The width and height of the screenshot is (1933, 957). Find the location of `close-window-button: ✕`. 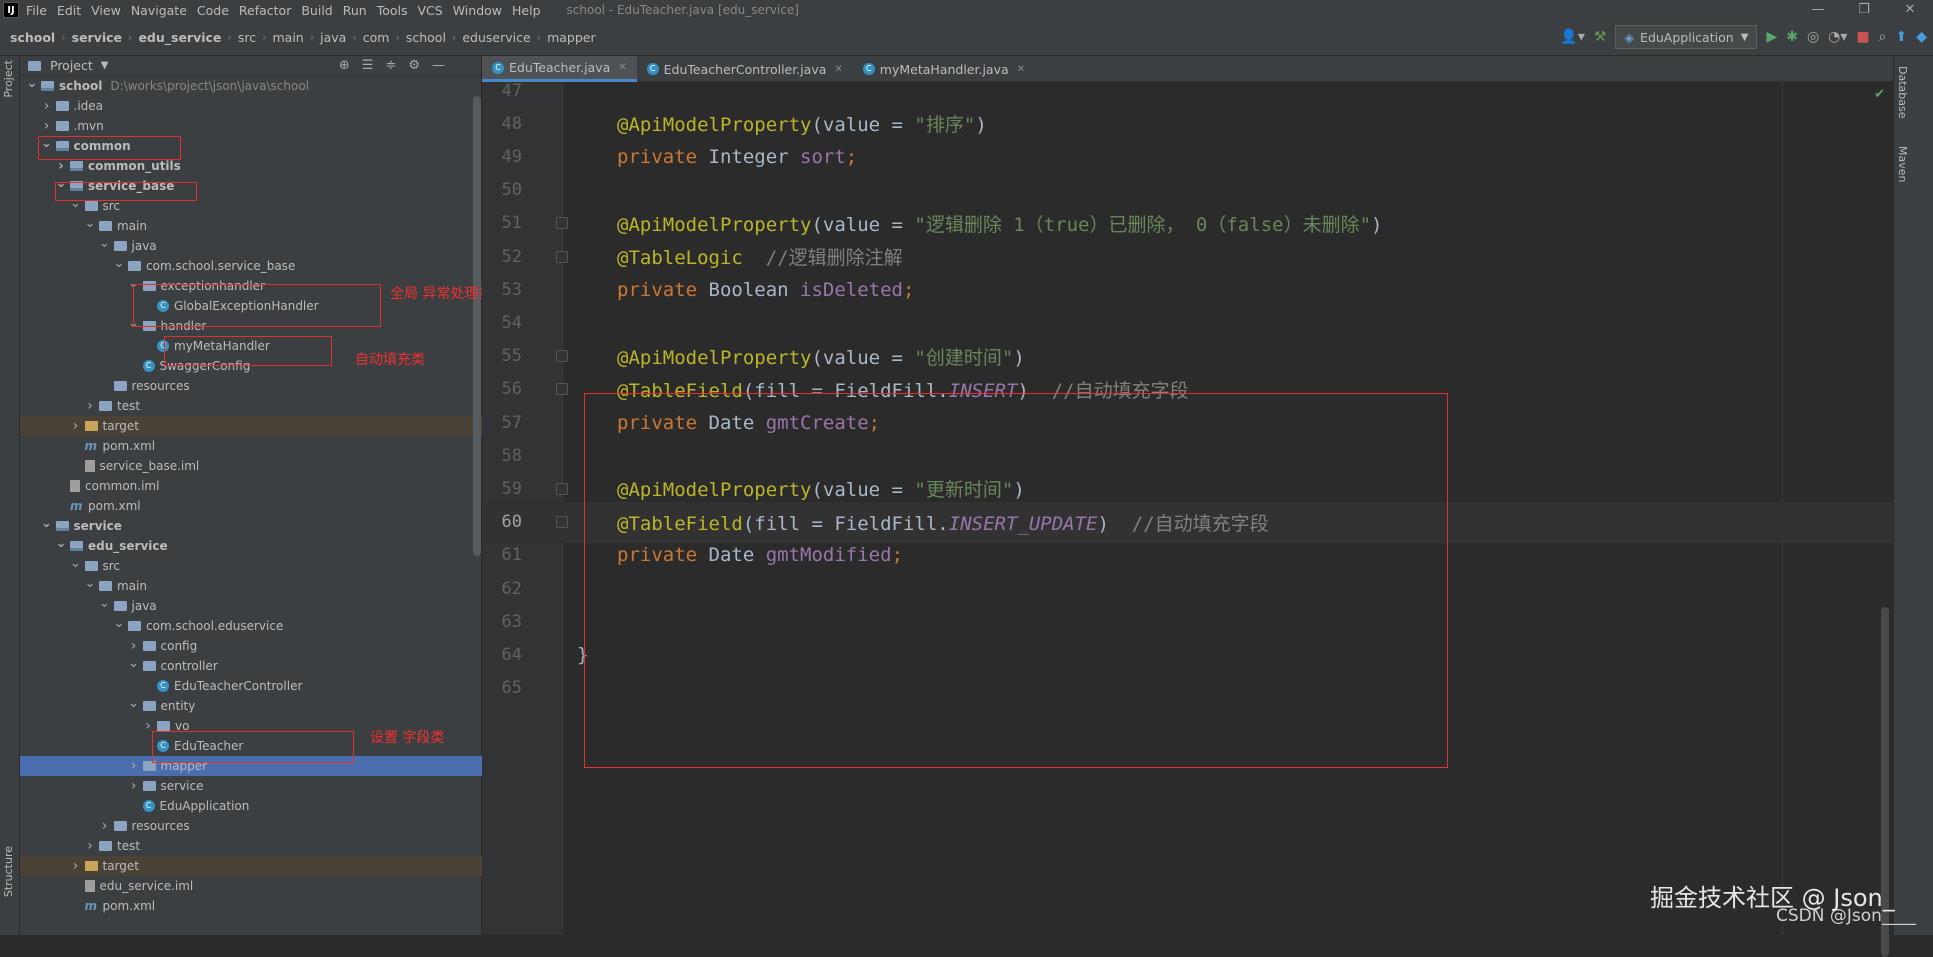

close-window-button: ✕ is located at coordinates (1910, 10).